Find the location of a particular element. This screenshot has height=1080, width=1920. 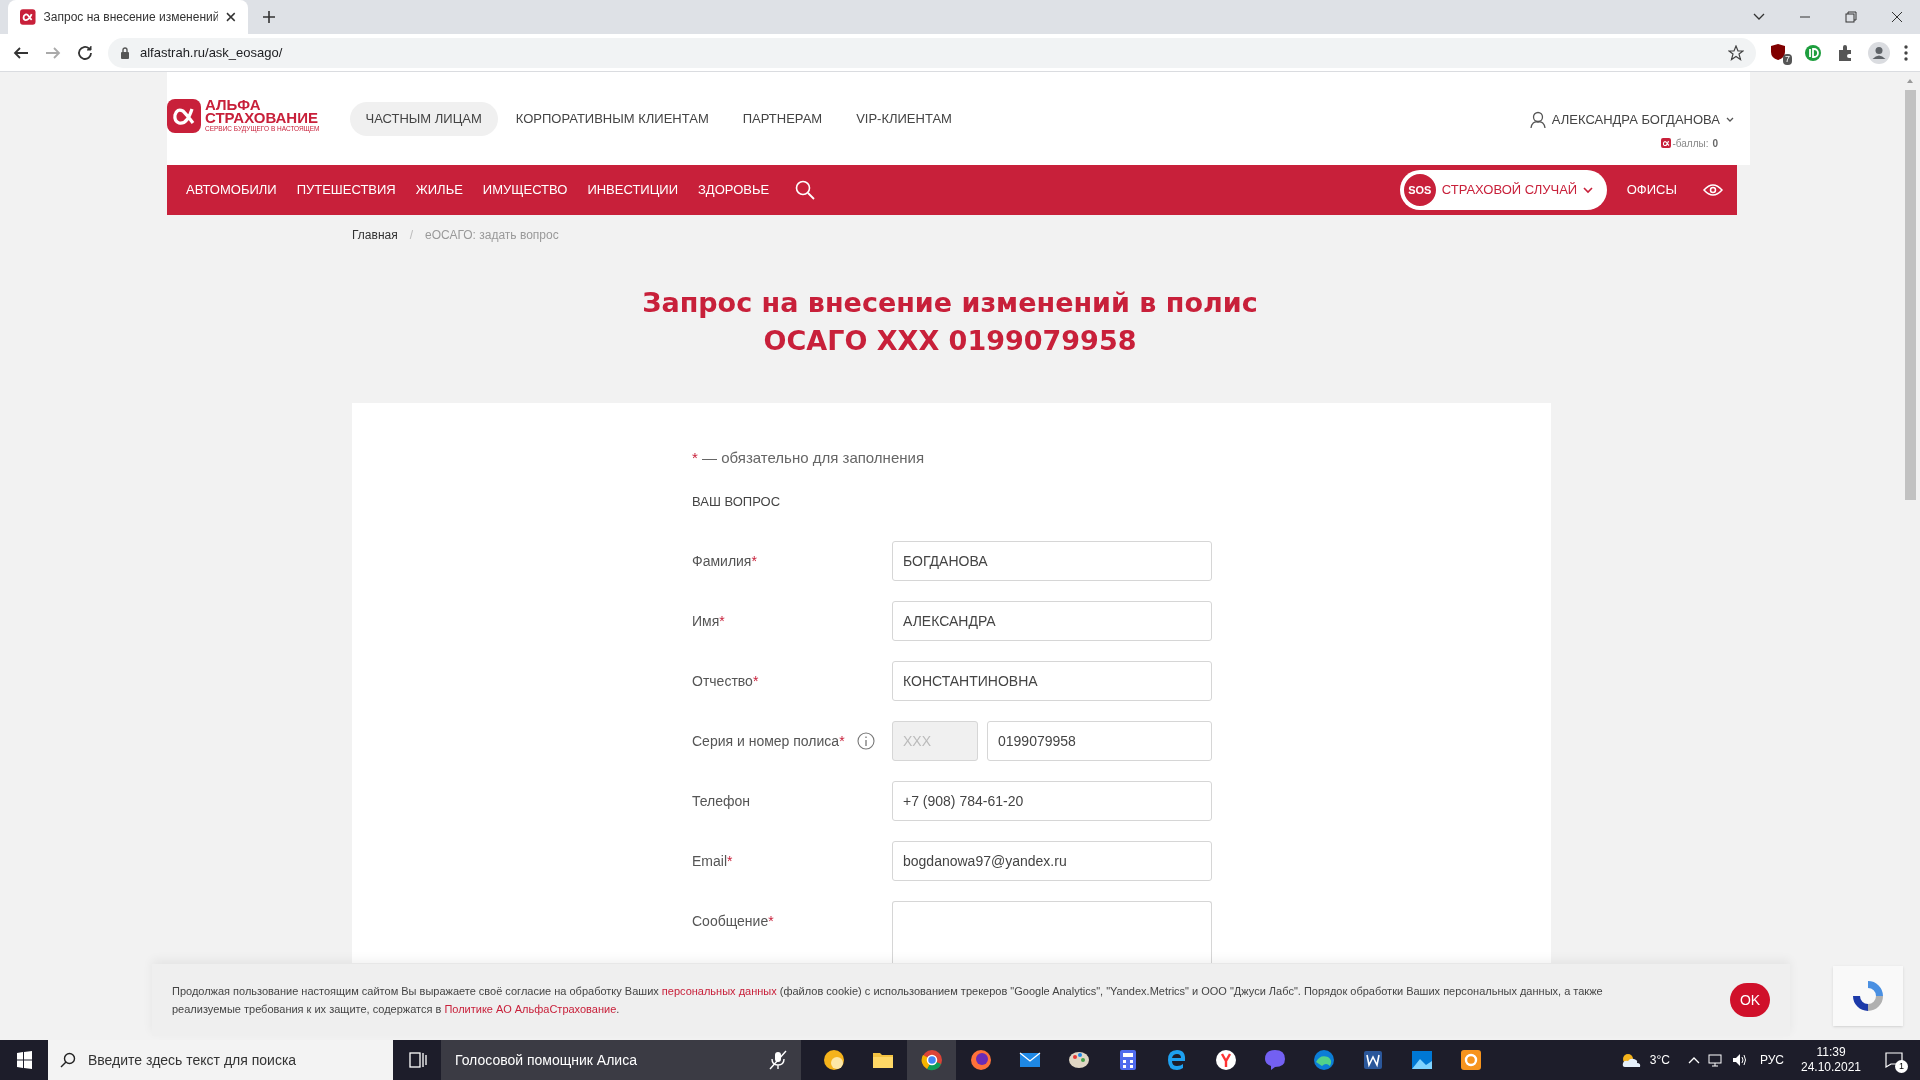

browser-tab: Запрос на внесение изменений is located at coordinates (128, 17).